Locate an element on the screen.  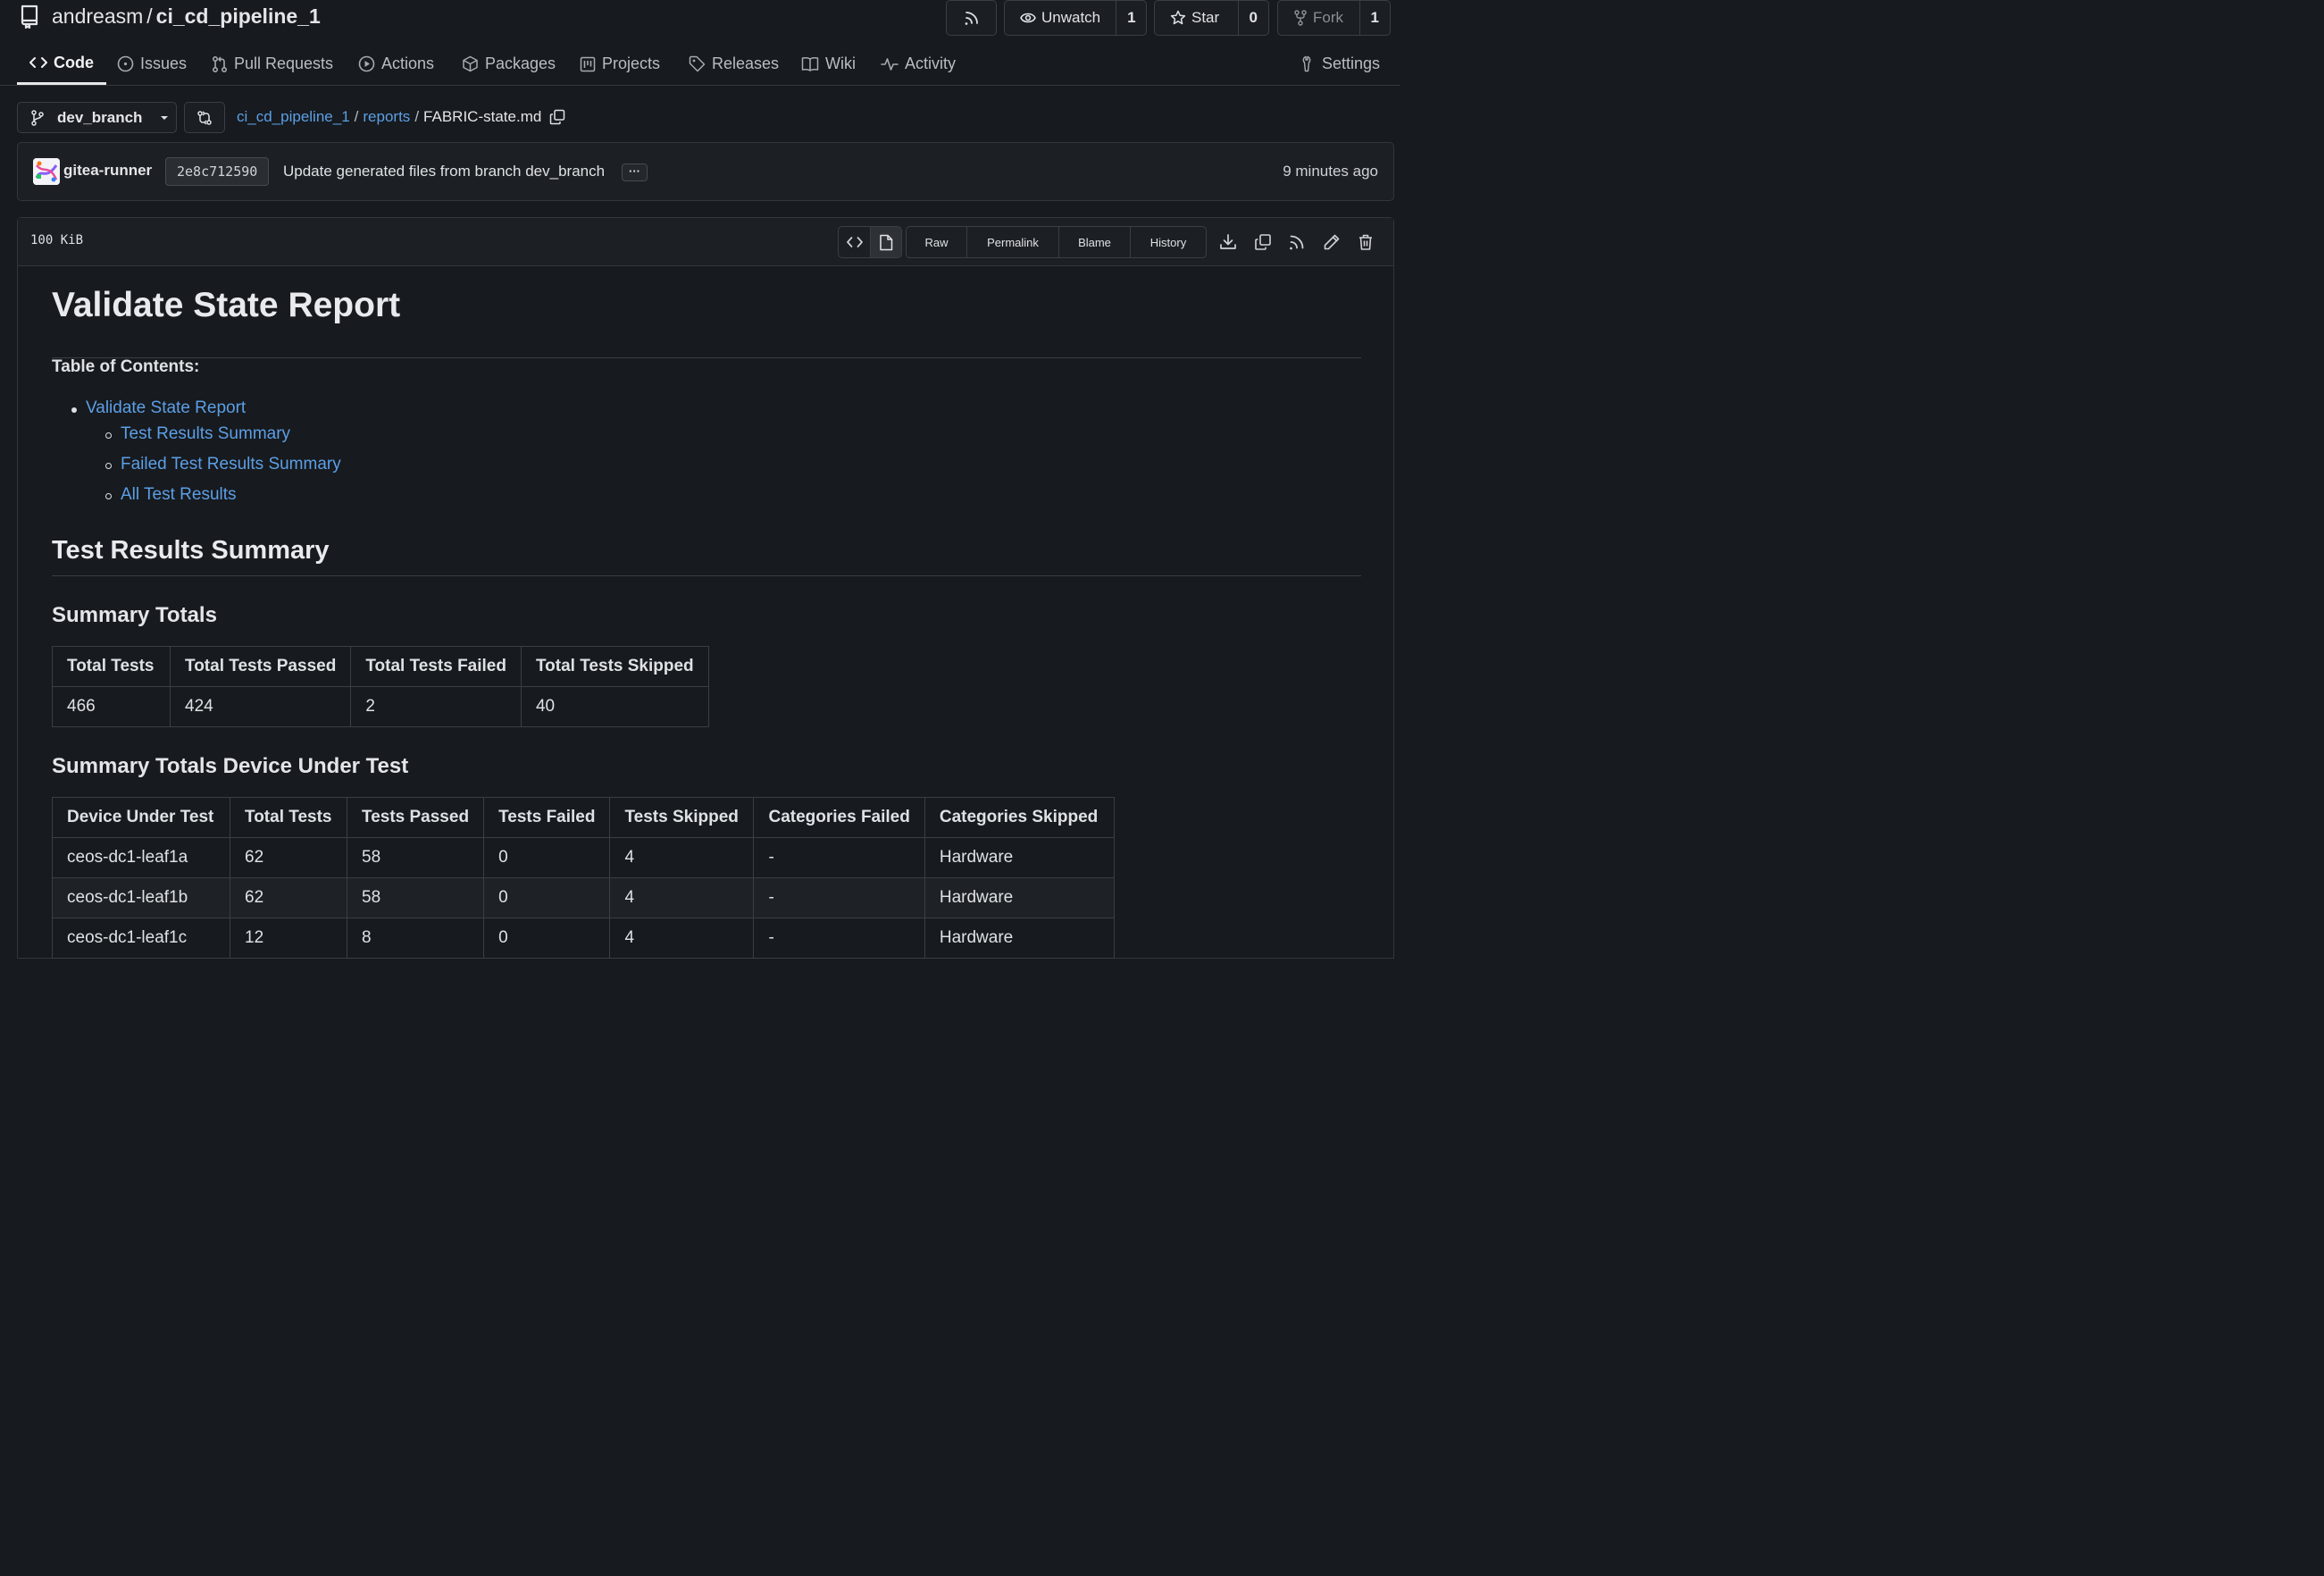
branch-icon is located at coordinates (37, 117).